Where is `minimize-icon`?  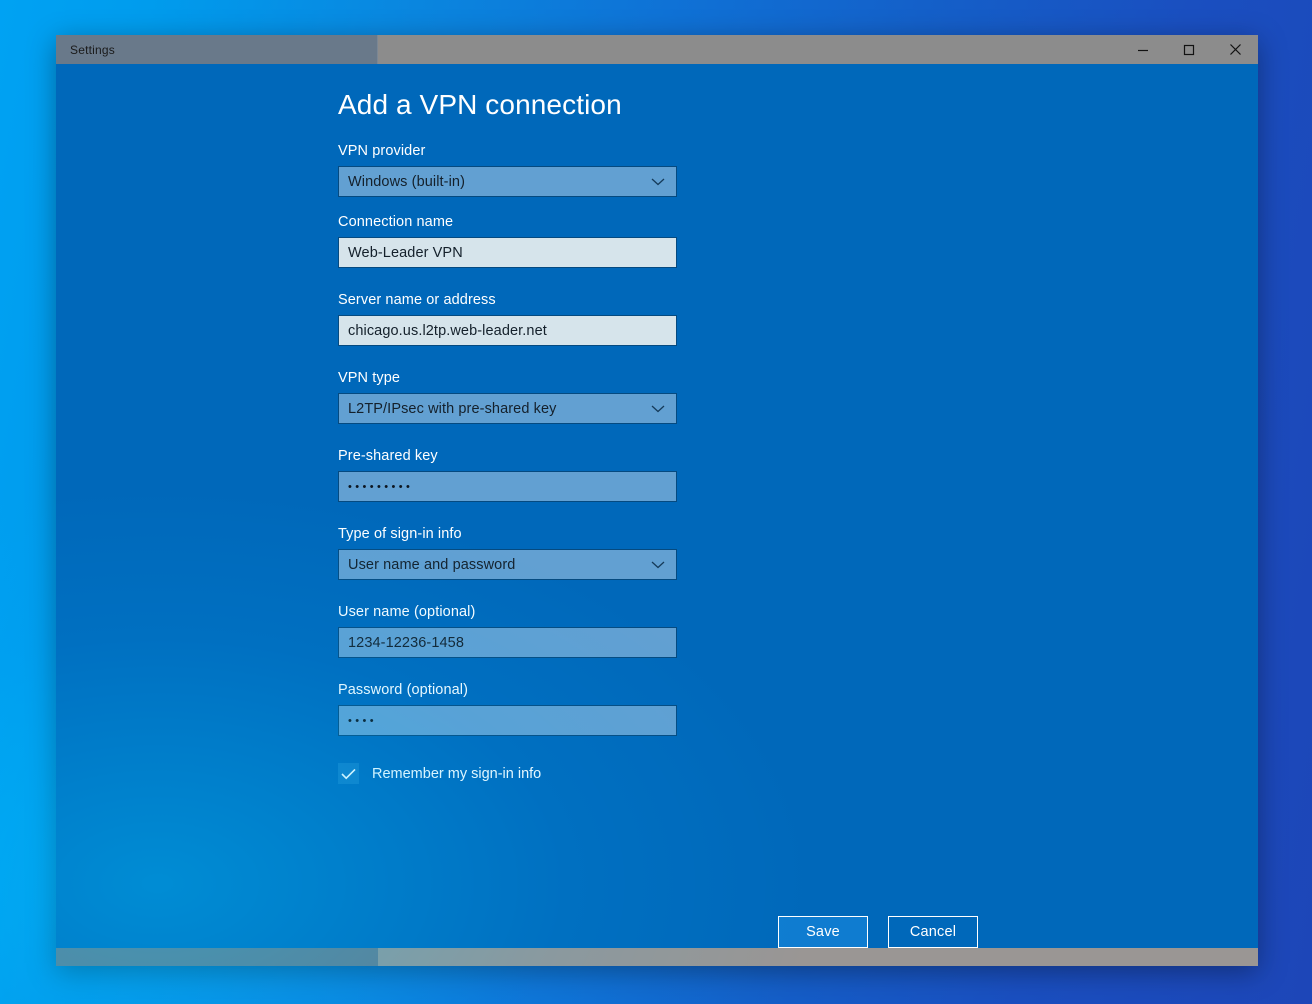 minimize-icon is located at coordinates (1143, 50).